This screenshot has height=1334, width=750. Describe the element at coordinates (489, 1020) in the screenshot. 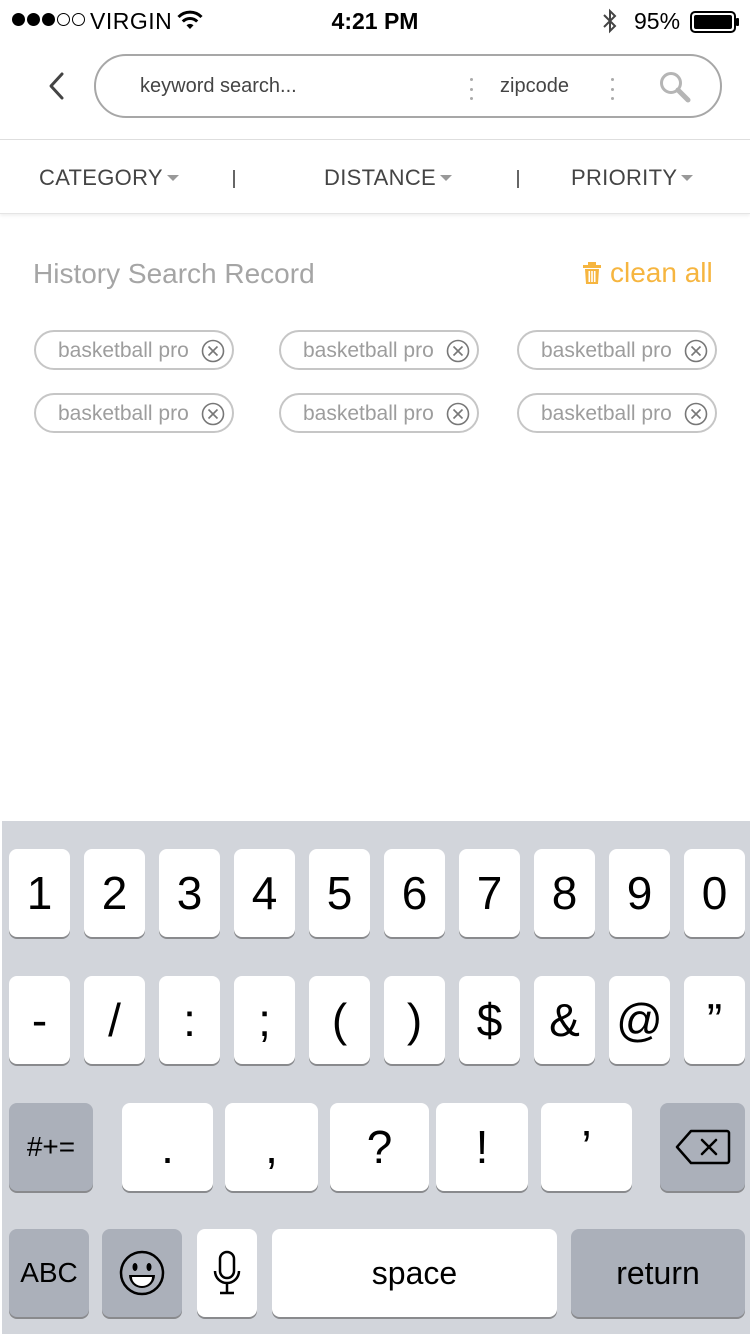

I see `key-dollar: $` at that location.